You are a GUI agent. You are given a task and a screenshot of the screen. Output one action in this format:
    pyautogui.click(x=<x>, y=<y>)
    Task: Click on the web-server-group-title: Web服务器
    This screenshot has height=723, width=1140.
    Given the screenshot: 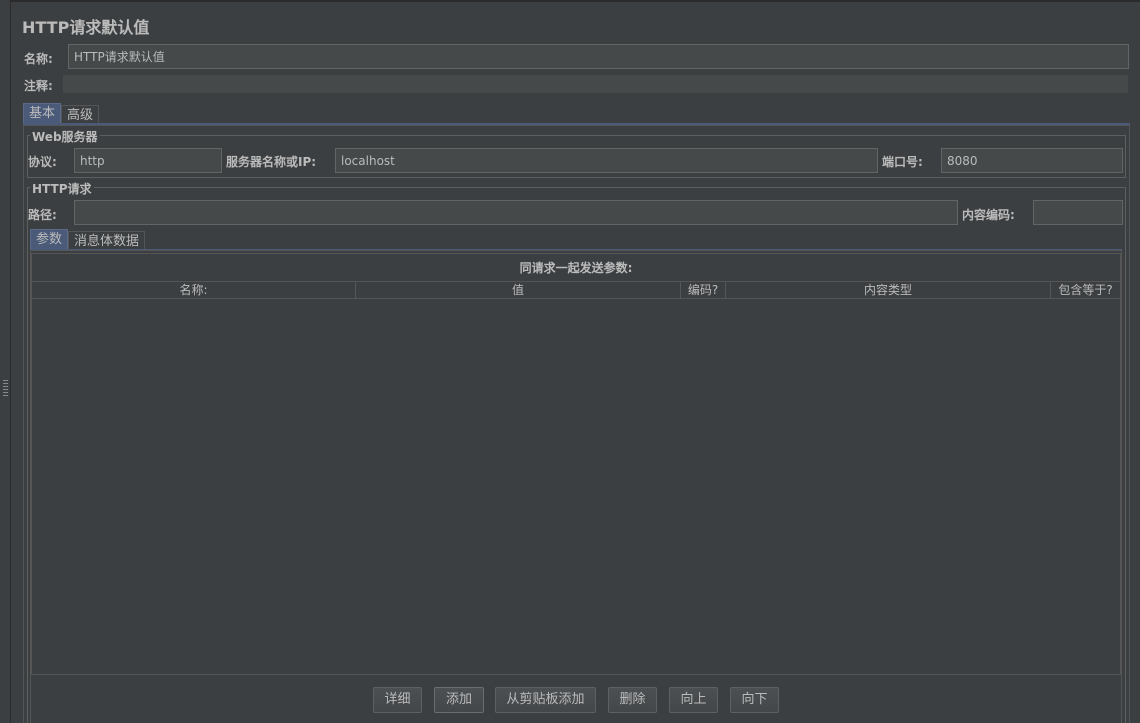 What is the action you would take?
    pyautogui.click(x=65, y=136)
    